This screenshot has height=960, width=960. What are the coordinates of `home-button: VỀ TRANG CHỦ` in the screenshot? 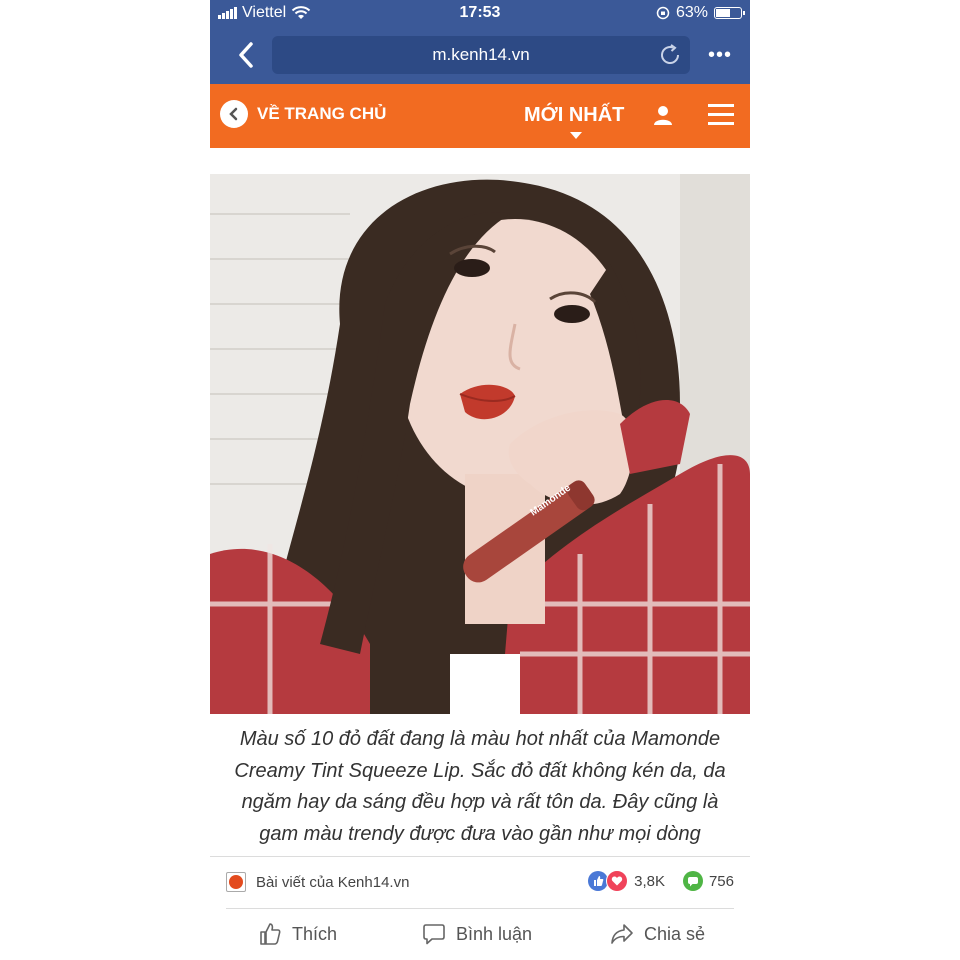 It's located at (303, 114).